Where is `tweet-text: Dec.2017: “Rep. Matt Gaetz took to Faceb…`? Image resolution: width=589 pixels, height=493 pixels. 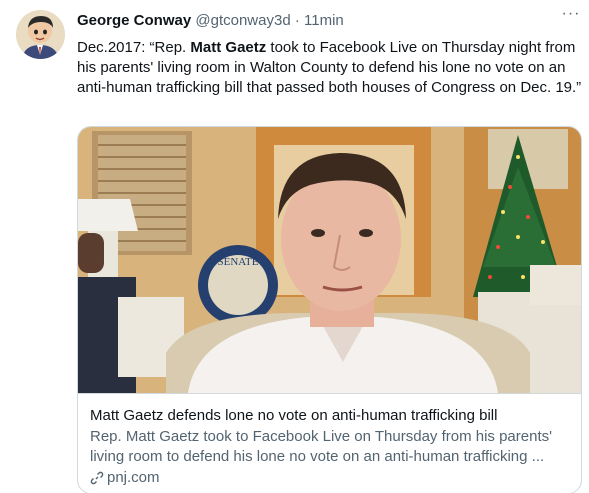 tweet-text: Dec.2017: “Rep. Matt Gaetz took to Faceb… is located at coordinates (329, 68).